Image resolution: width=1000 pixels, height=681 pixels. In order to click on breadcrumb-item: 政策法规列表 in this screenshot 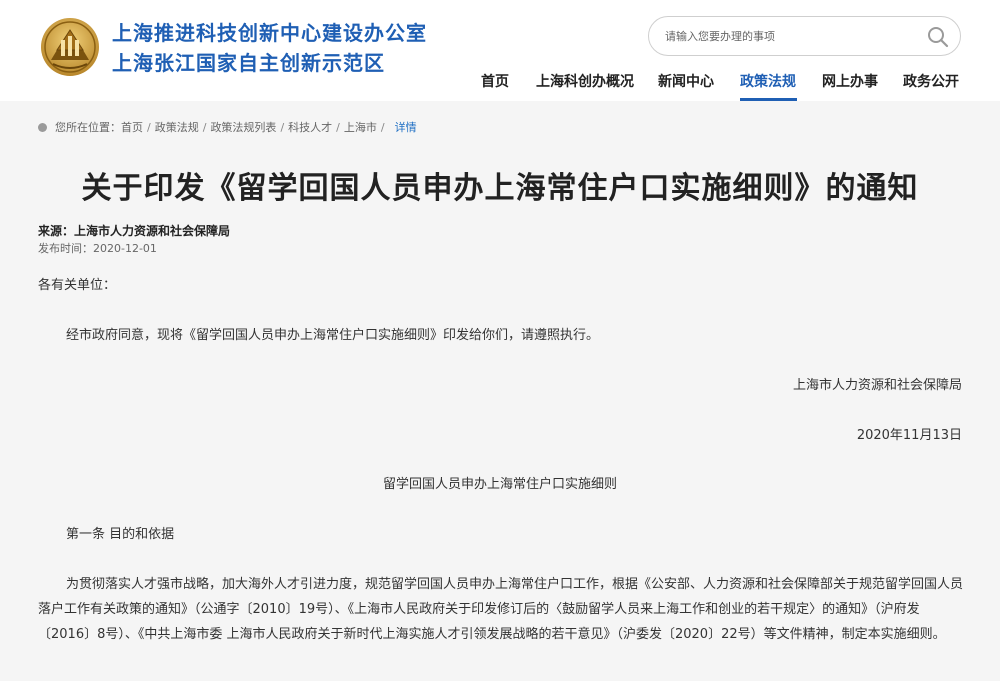, I will do `click(243, 127)`.